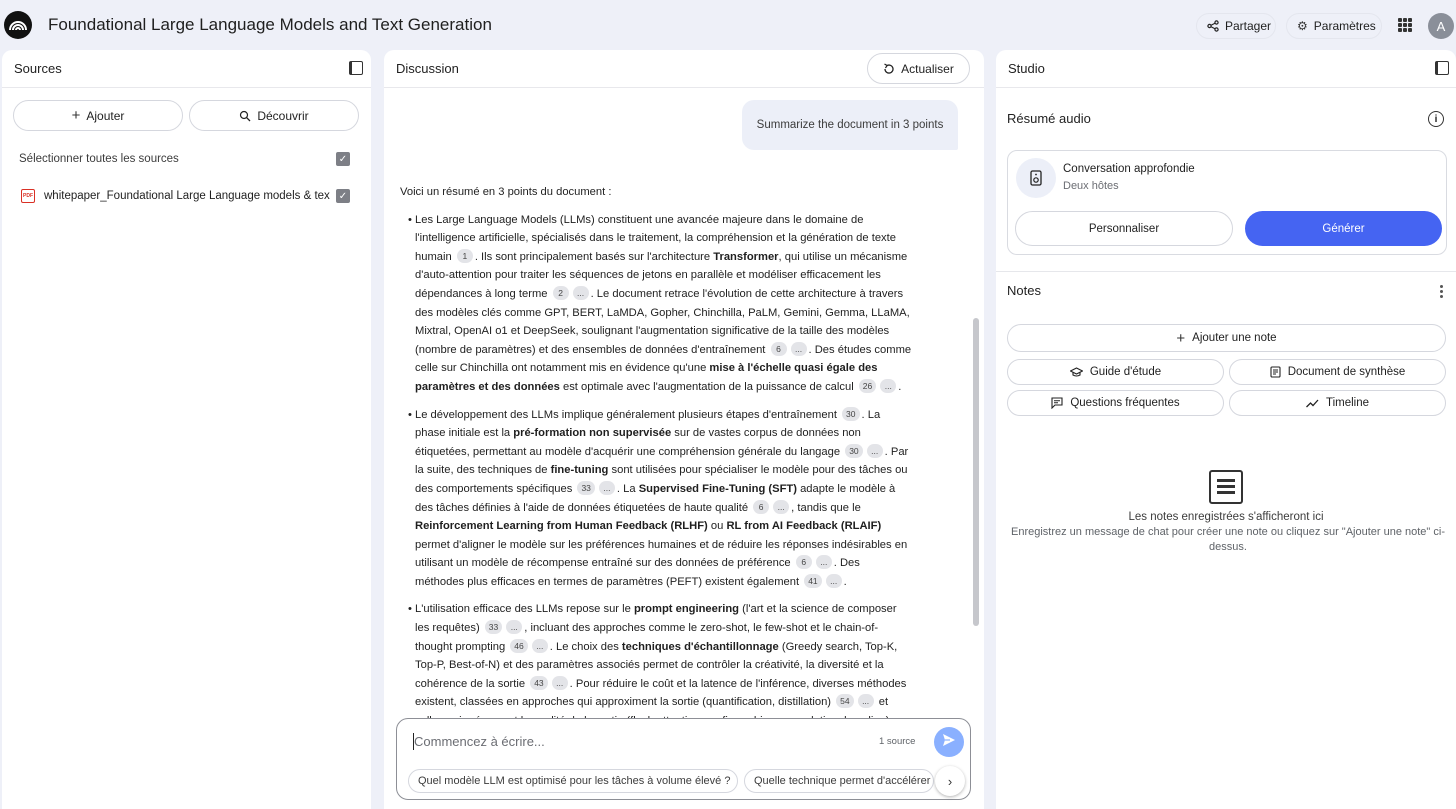 This screenshot has height=809, width=1456. I want to click on study-guide-button: Guide d'étude, so click(1115, 372).